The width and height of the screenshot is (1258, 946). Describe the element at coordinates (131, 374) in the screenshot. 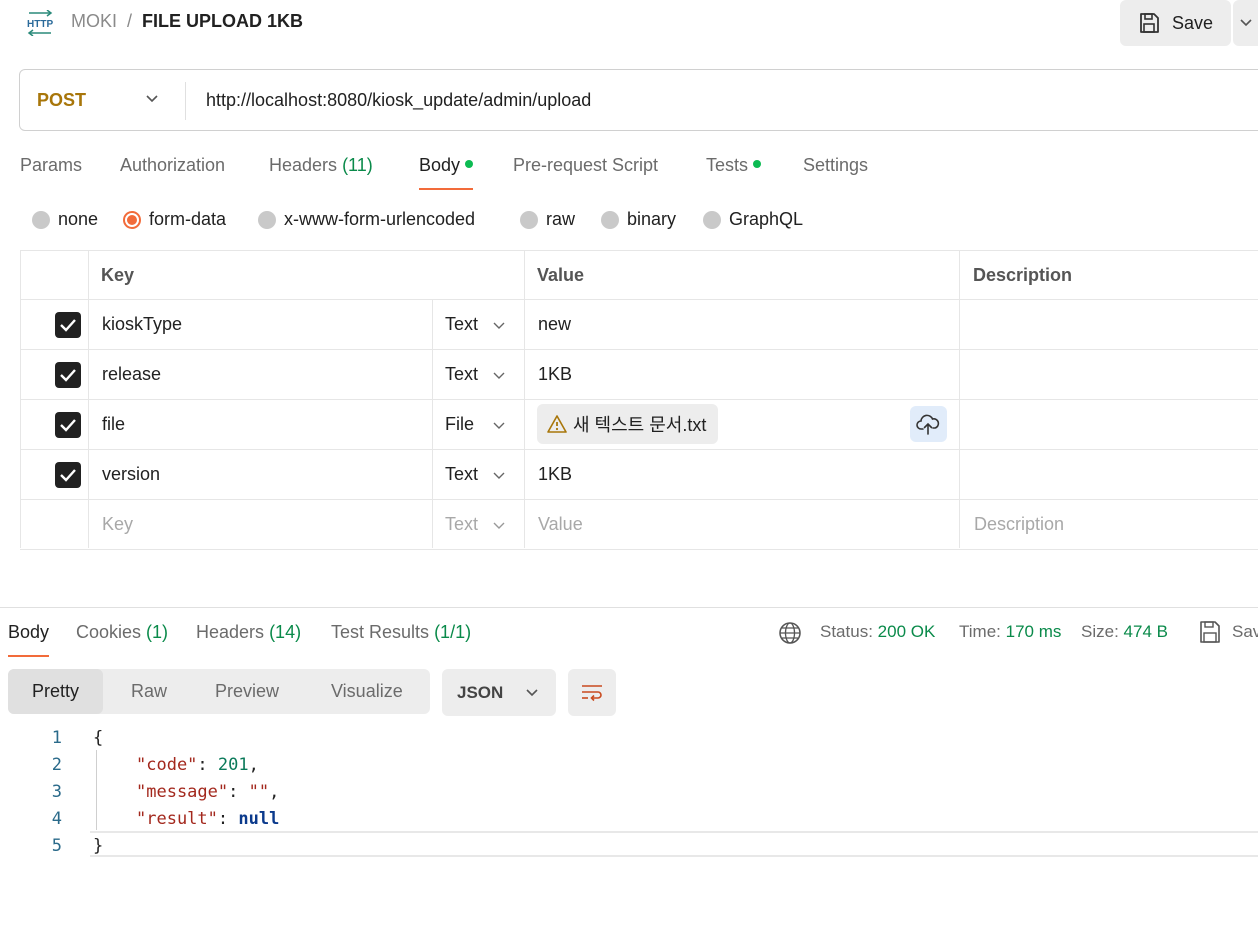

I see `row-key-input: release` at that location.